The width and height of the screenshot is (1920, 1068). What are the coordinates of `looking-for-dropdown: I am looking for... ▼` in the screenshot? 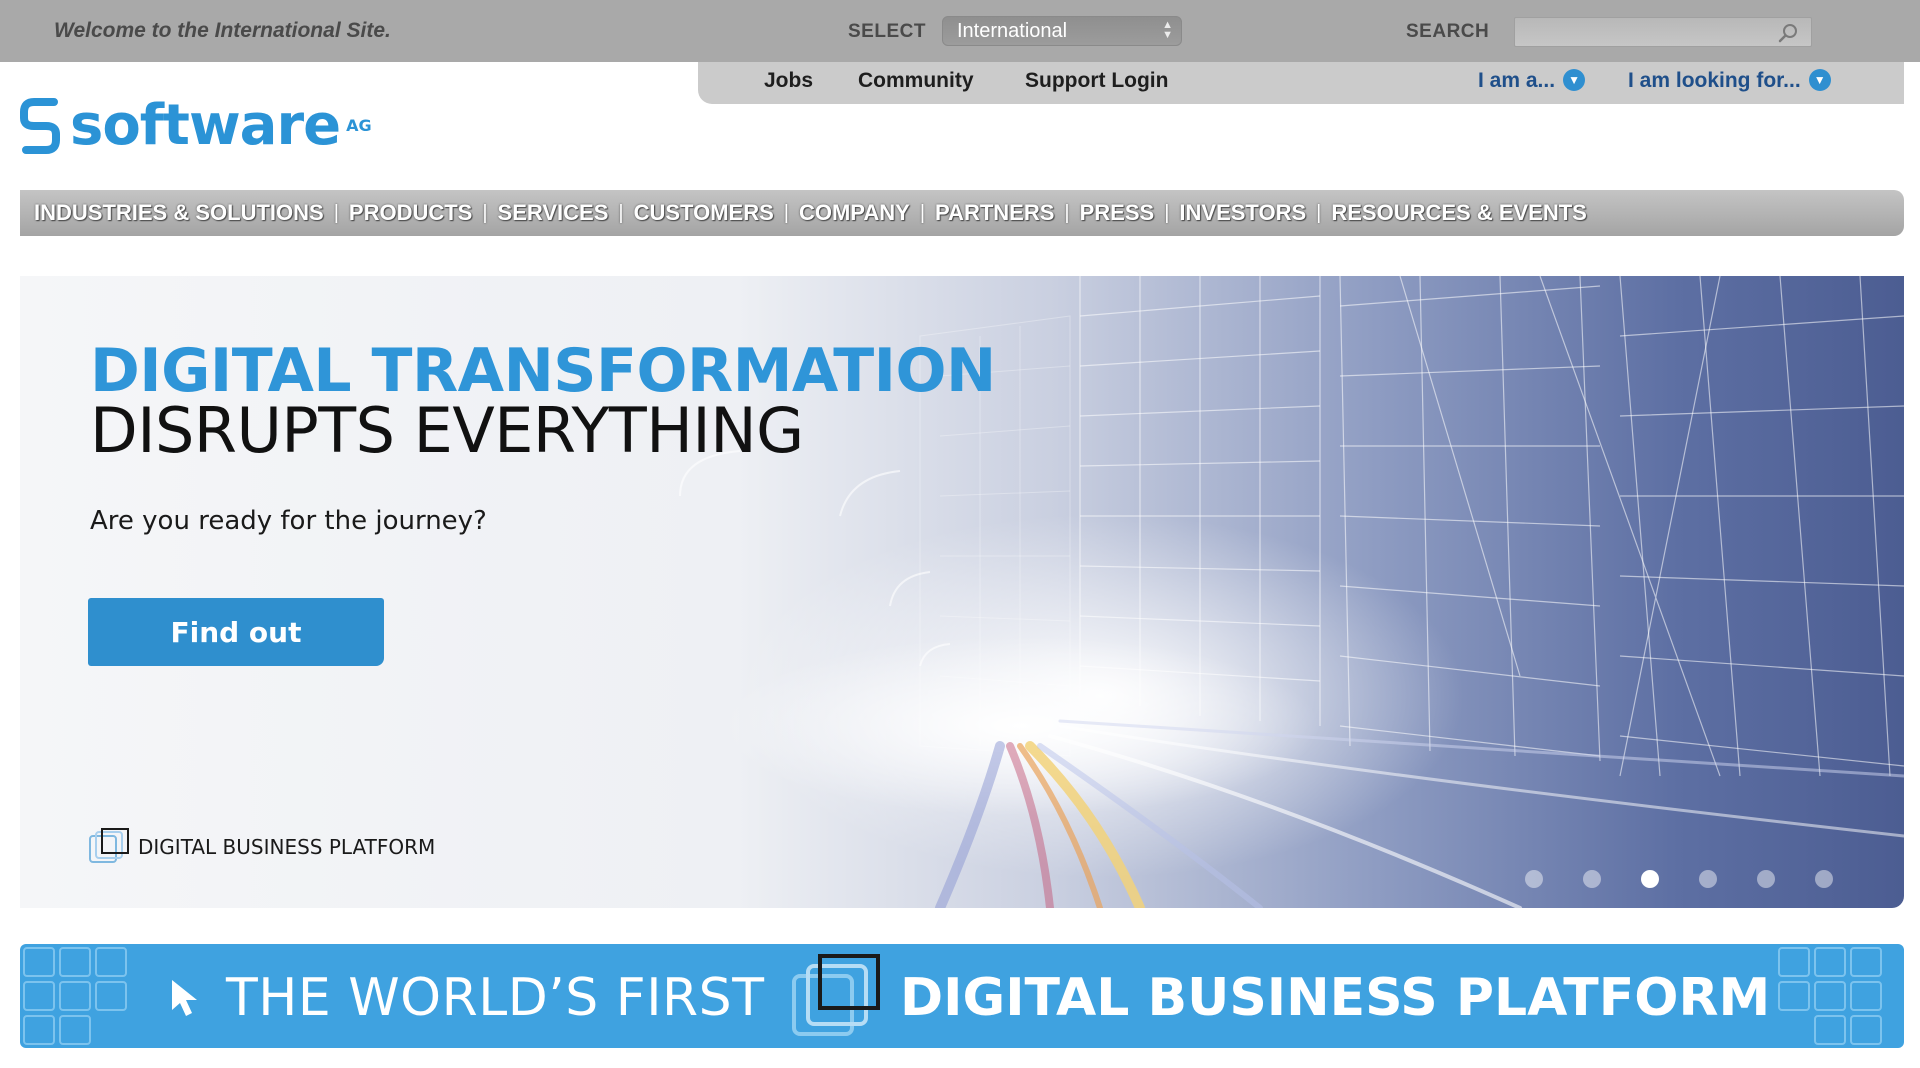 It's located at (1729, 81).